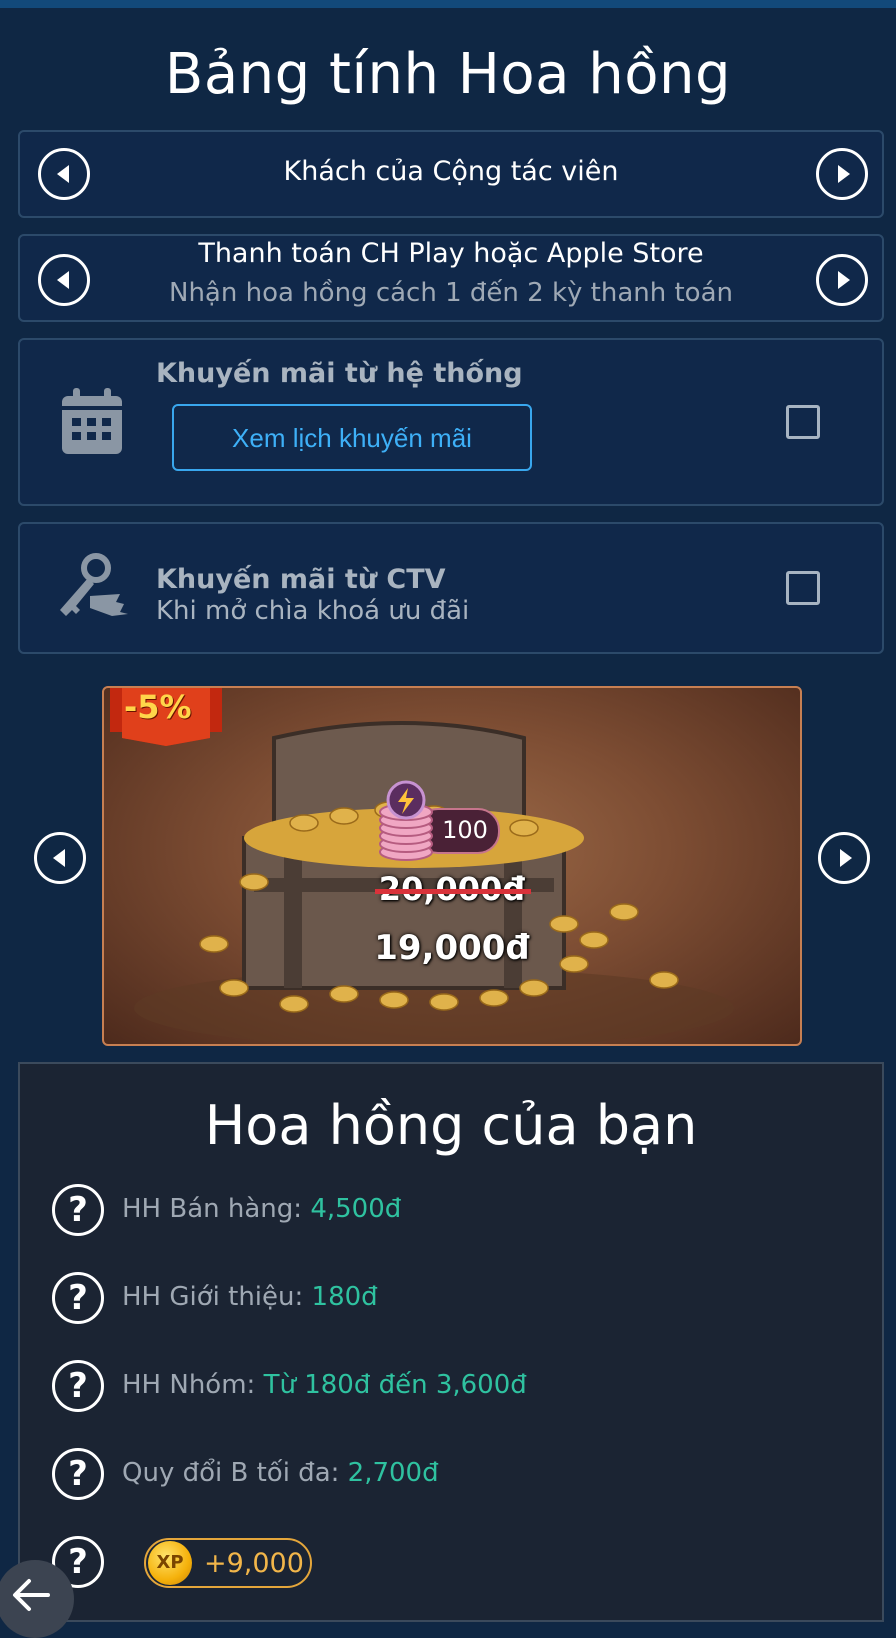 The width and height of the screenshot is (896, 1638). I want to click on xp-coin-icon: XP, so click(170, 1563).